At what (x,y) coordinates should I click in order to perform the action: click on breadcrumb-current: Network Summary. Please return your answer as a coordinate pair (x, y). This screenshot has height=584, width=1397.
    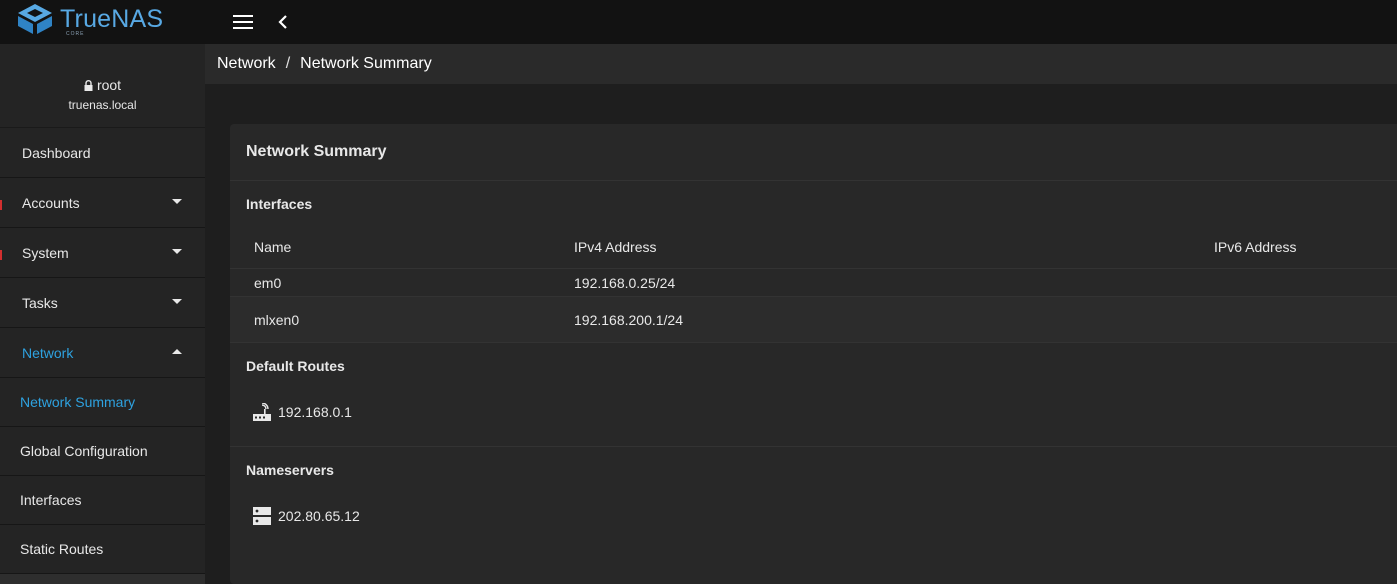
    Looking at the image, I should click on (366, 63).